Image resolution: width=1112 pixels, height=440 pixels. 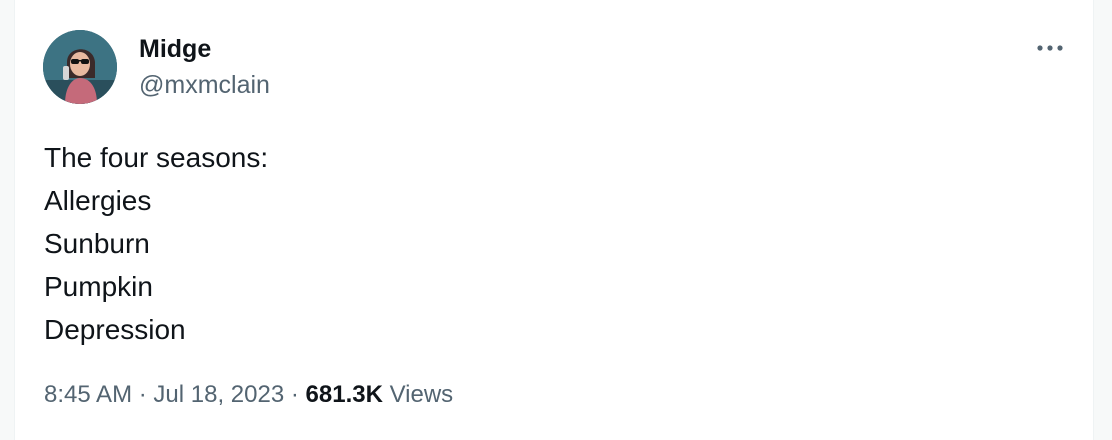 I want to click on views-count: 681.3K, so click(x=344, y=394).